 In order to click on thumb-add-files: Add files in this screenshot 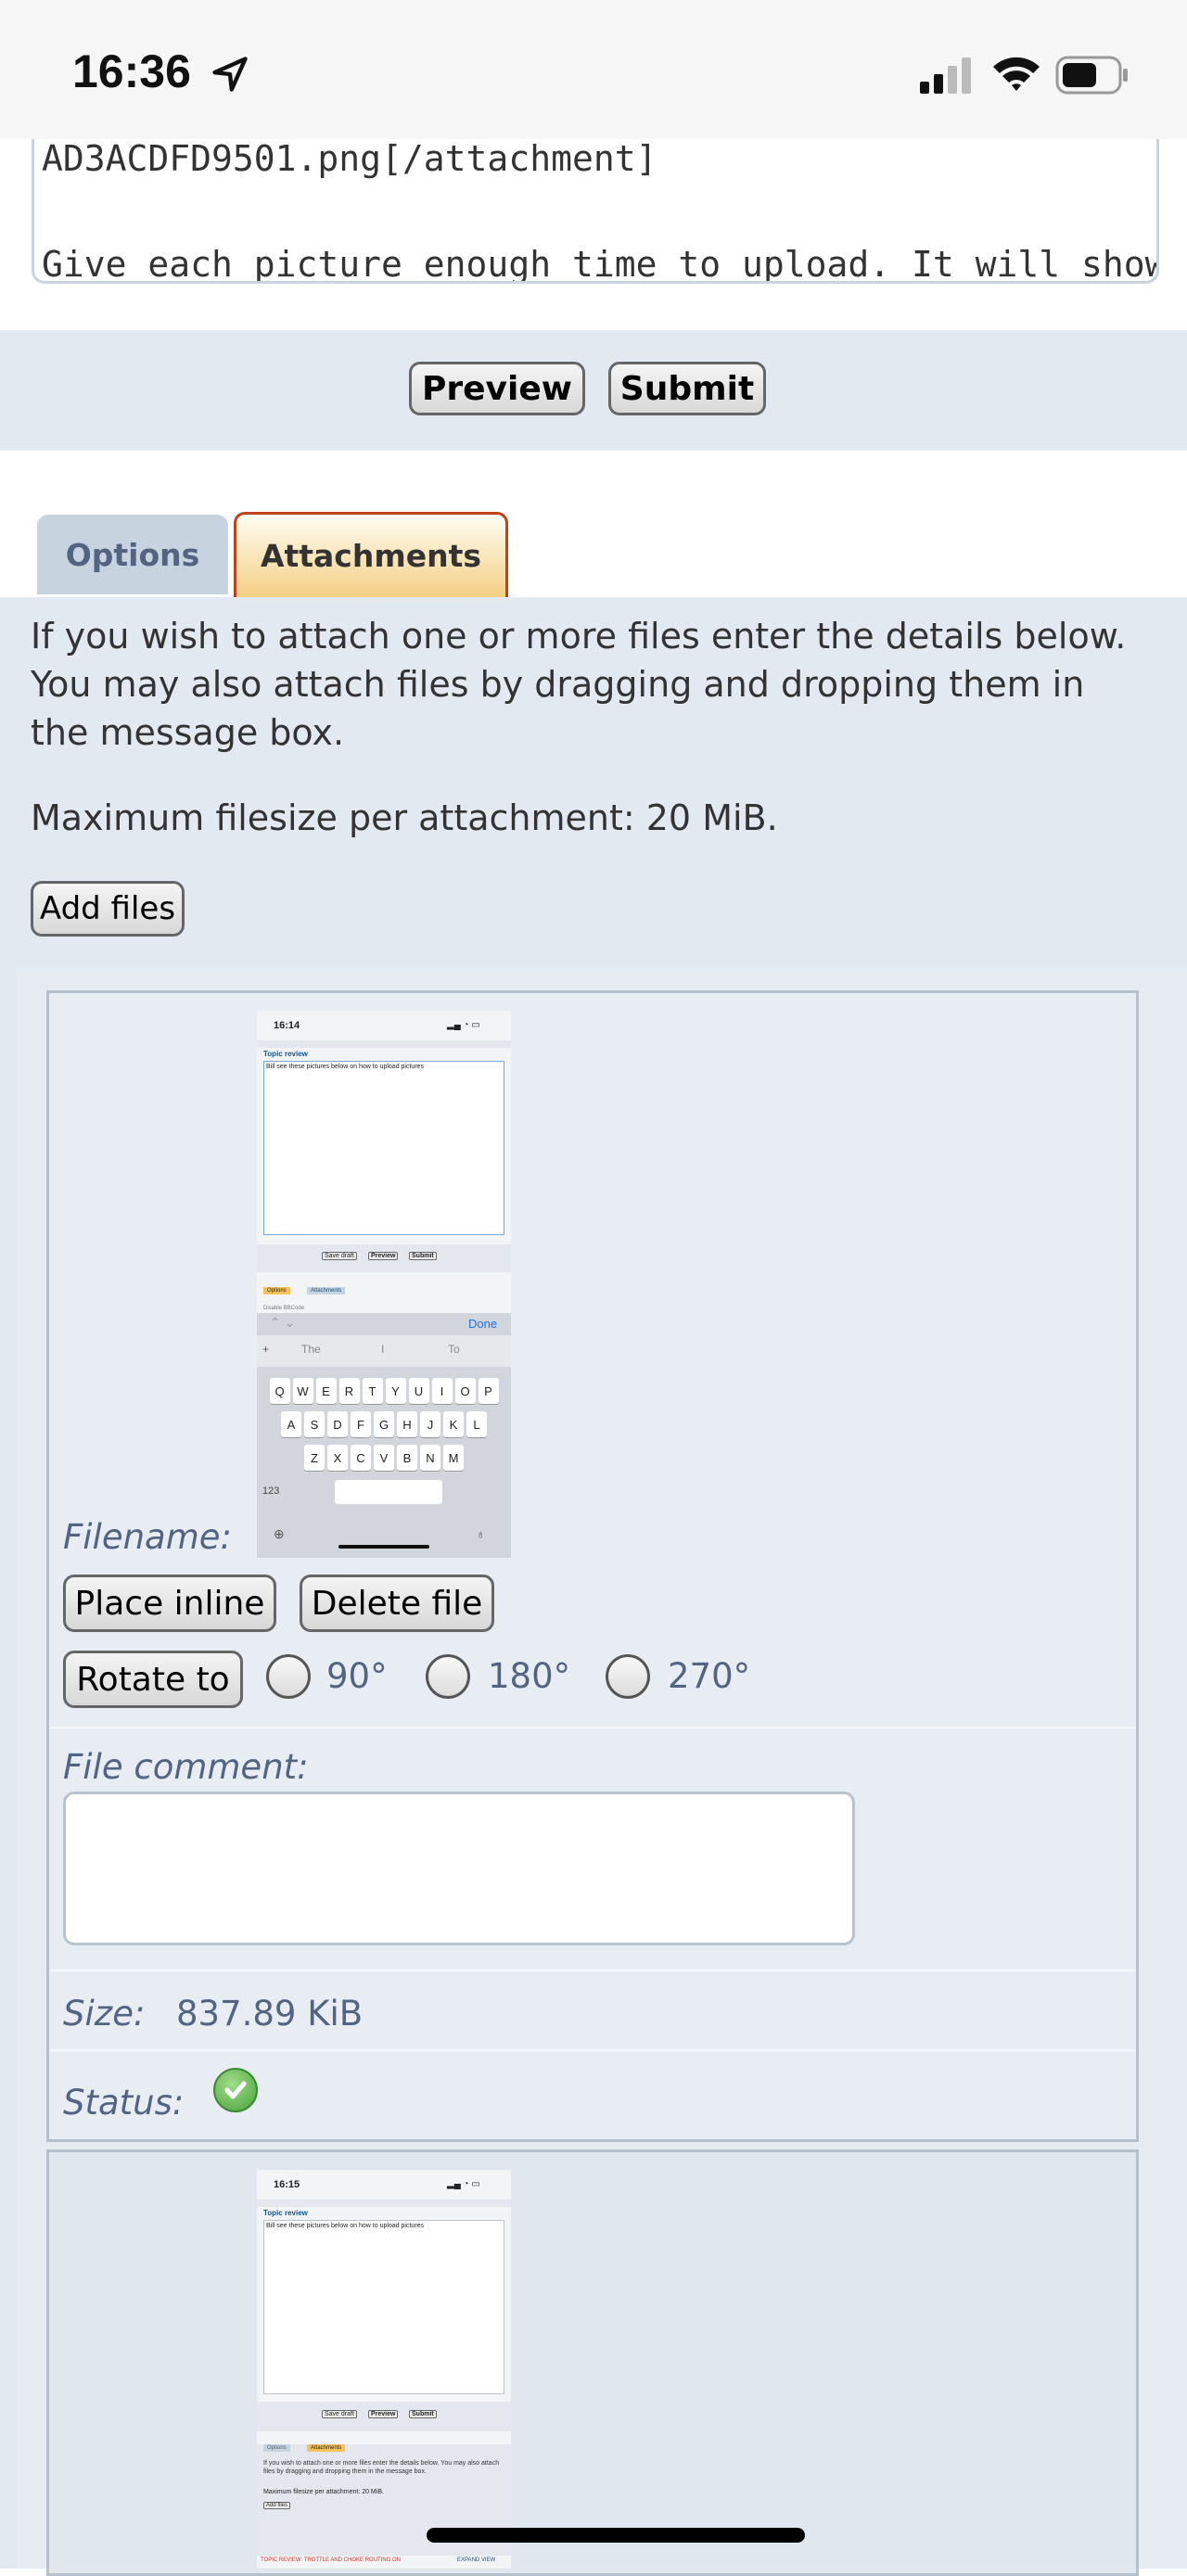, I will do `click(277, 2505)`.